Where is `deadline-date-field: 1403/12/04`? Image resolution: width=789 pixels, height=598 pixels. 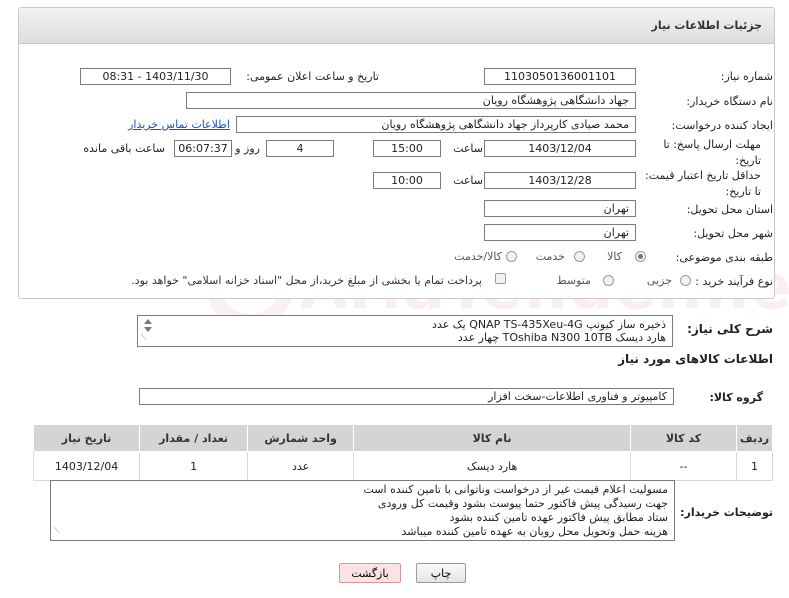 deadline-date-field: 1403/12/04 is located at coordinates (560, 148).